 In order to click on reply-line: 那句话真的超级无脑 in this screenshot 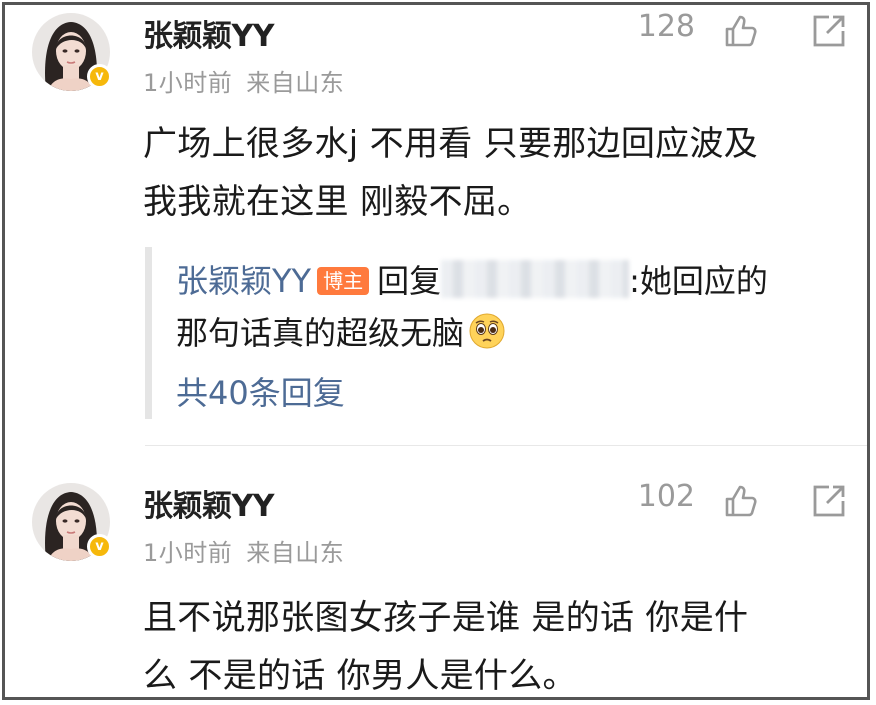, I will do `click(341, 333)`.